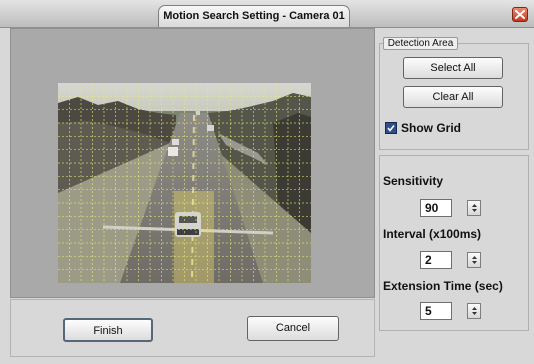  I want to click on extension-time-spinner, so click(474, 311).